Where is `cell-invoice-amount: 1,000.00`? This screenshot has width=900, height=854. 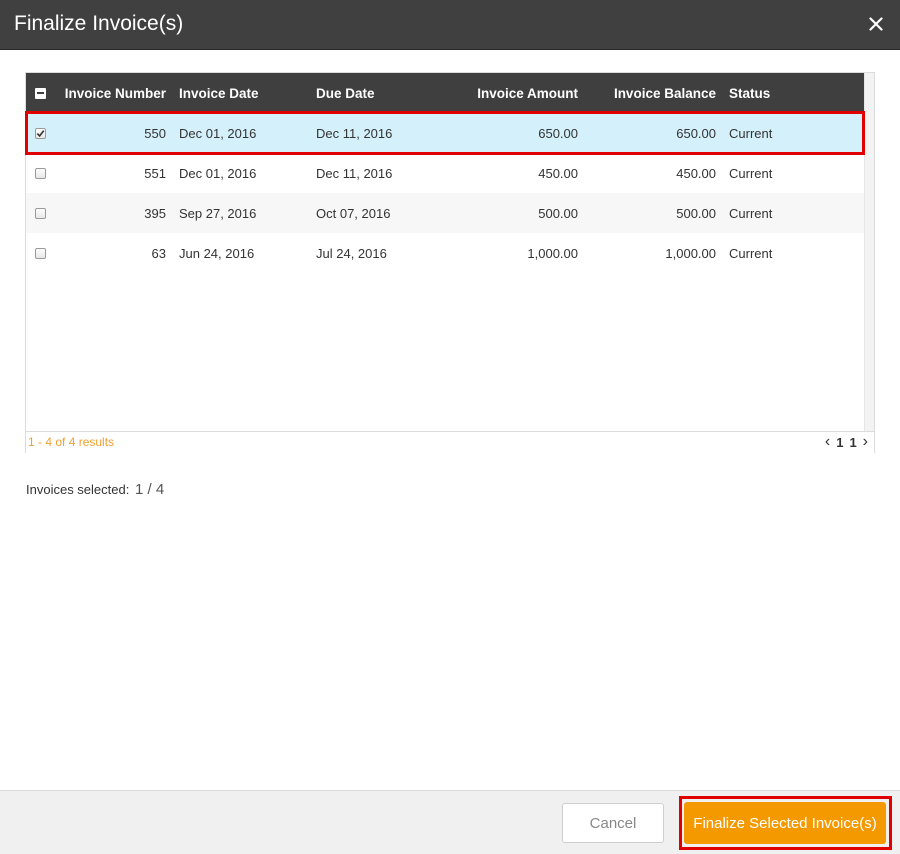
cell-invoice-amount: 1,000.00 is located at coordinates (552, 253).